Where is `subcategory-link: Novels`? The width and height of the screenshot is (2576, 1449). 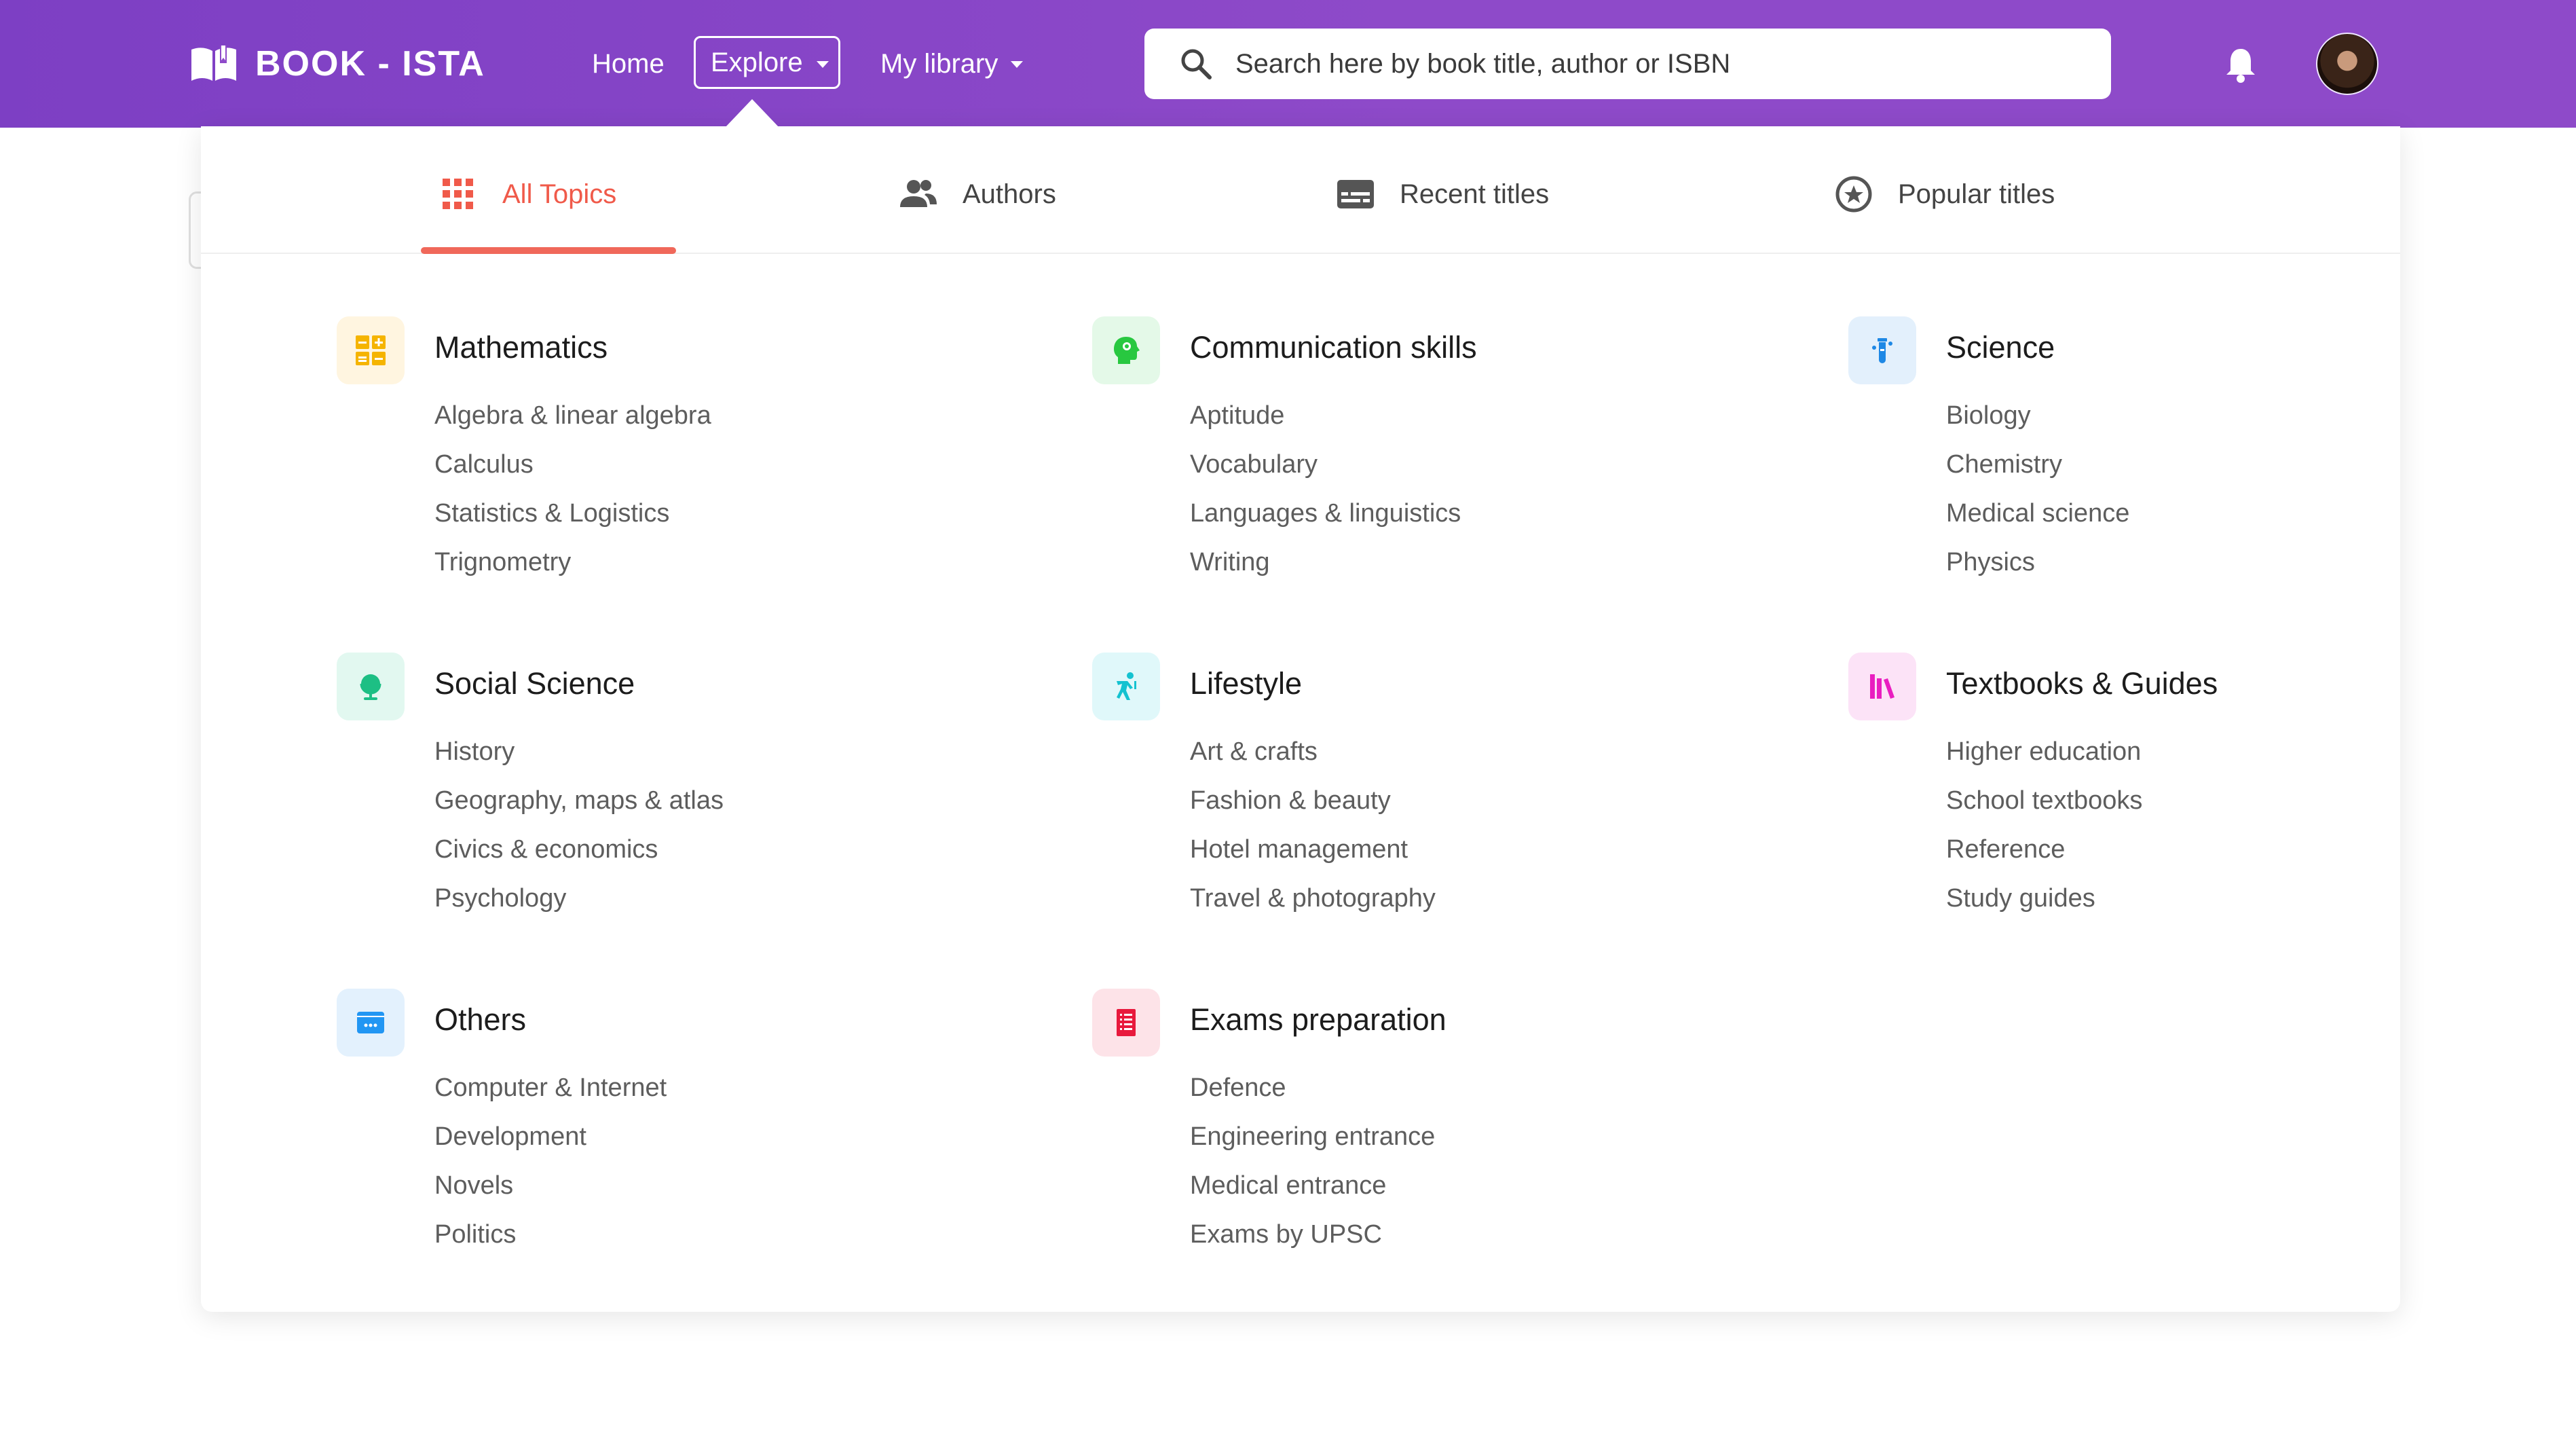
subcategory-link: Novels is located at coordinates (551, 1185).